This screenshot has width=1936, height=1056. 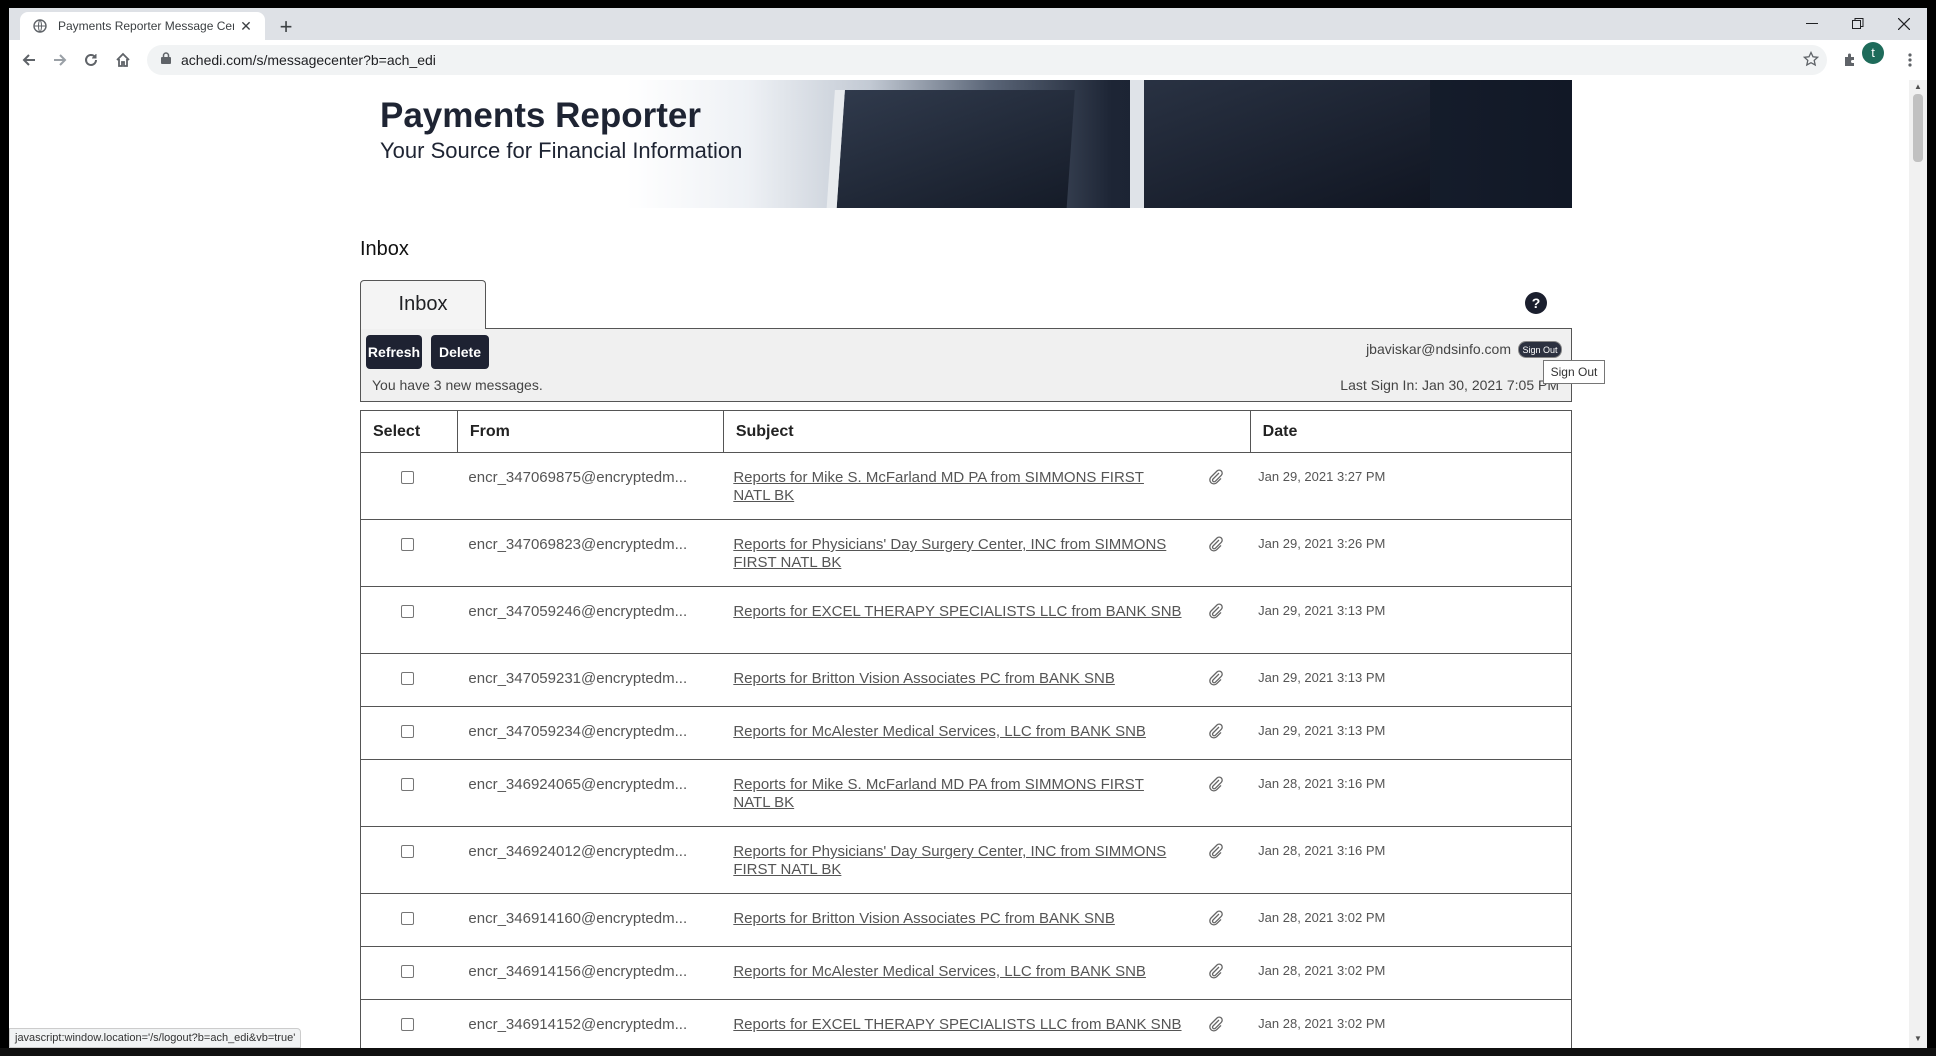 I want to click on browser-tab: Payments Reporter Message Cen ✕, so click(x=142, y=26).